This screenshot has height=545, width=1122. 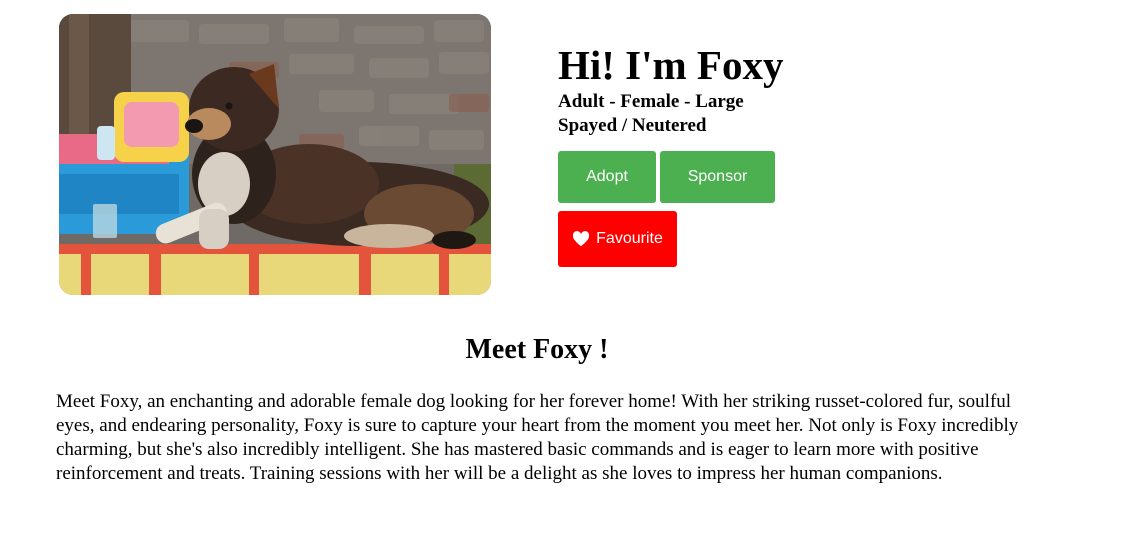 What do you see at coordinates (537, 349) in the screenshot?
I see `about-heading: Meet Foxy !` at bounding box center [537, 349].